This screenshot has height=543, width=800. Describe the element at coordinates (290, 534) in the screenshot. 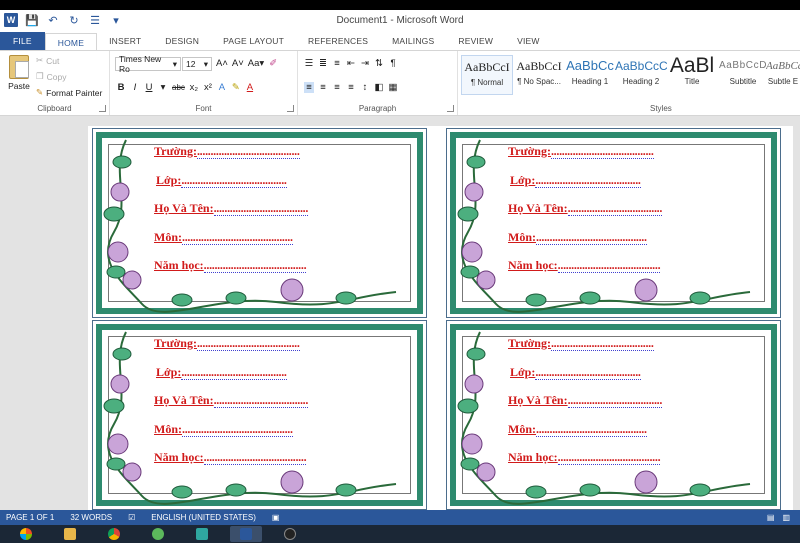

I see `taskbar-recorder` at that location.